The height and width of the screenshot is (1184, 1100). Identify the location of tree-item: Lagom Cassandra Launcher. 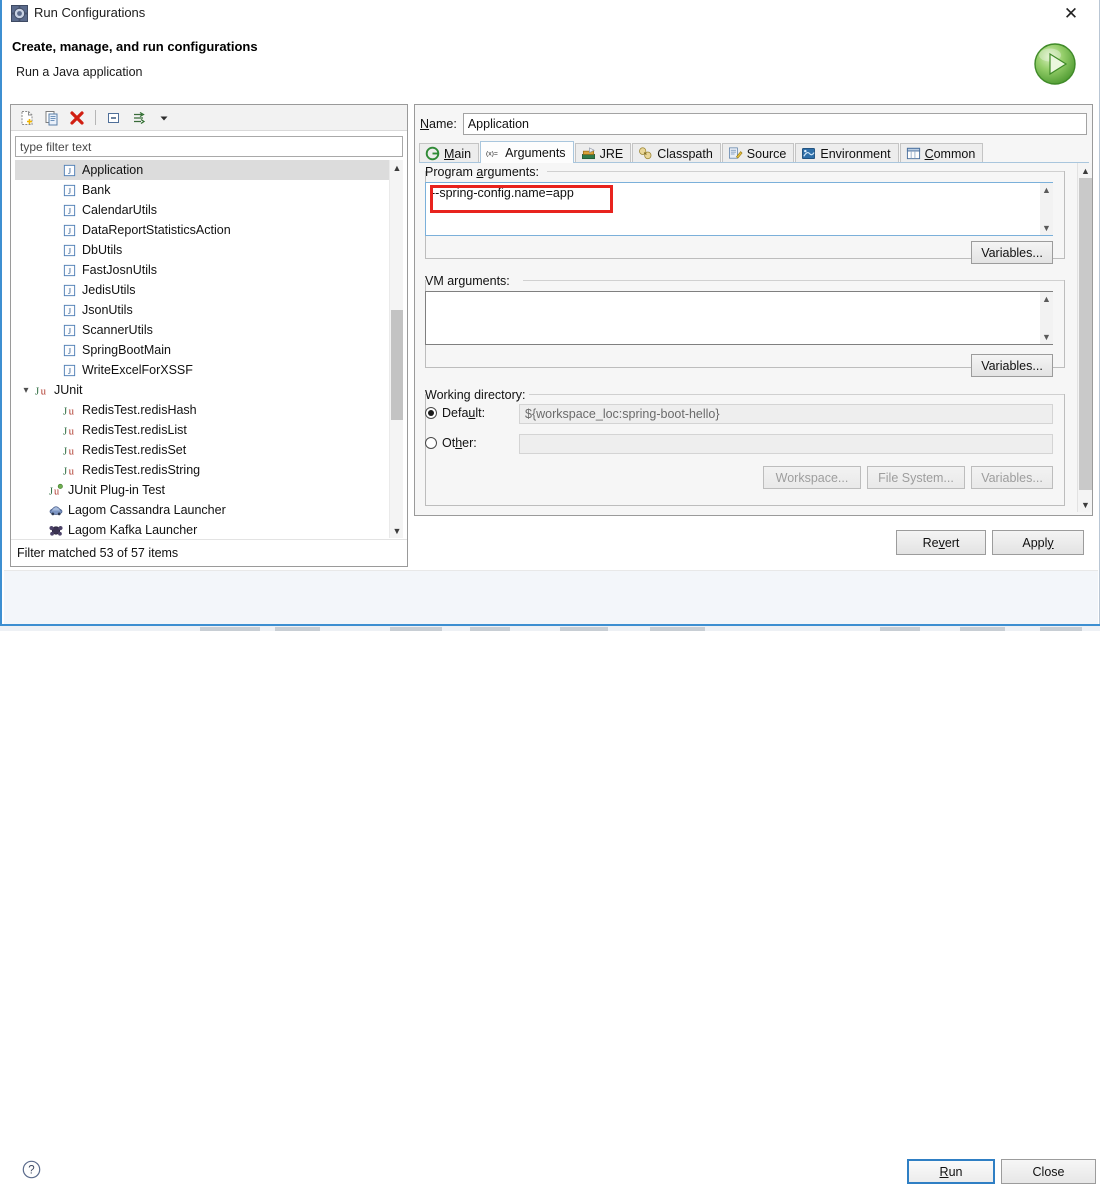
(202, 510).